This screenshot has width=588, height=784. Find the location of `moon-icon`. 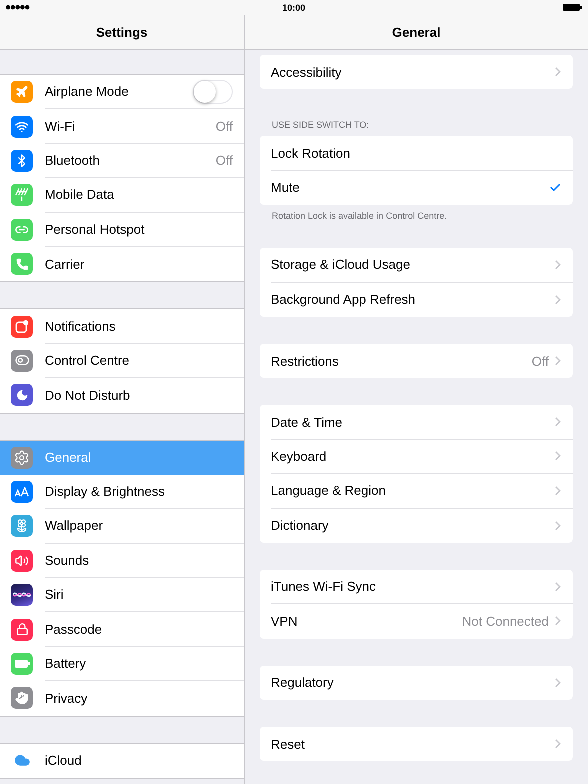

moon-icon is located at coordinates (22, 395).